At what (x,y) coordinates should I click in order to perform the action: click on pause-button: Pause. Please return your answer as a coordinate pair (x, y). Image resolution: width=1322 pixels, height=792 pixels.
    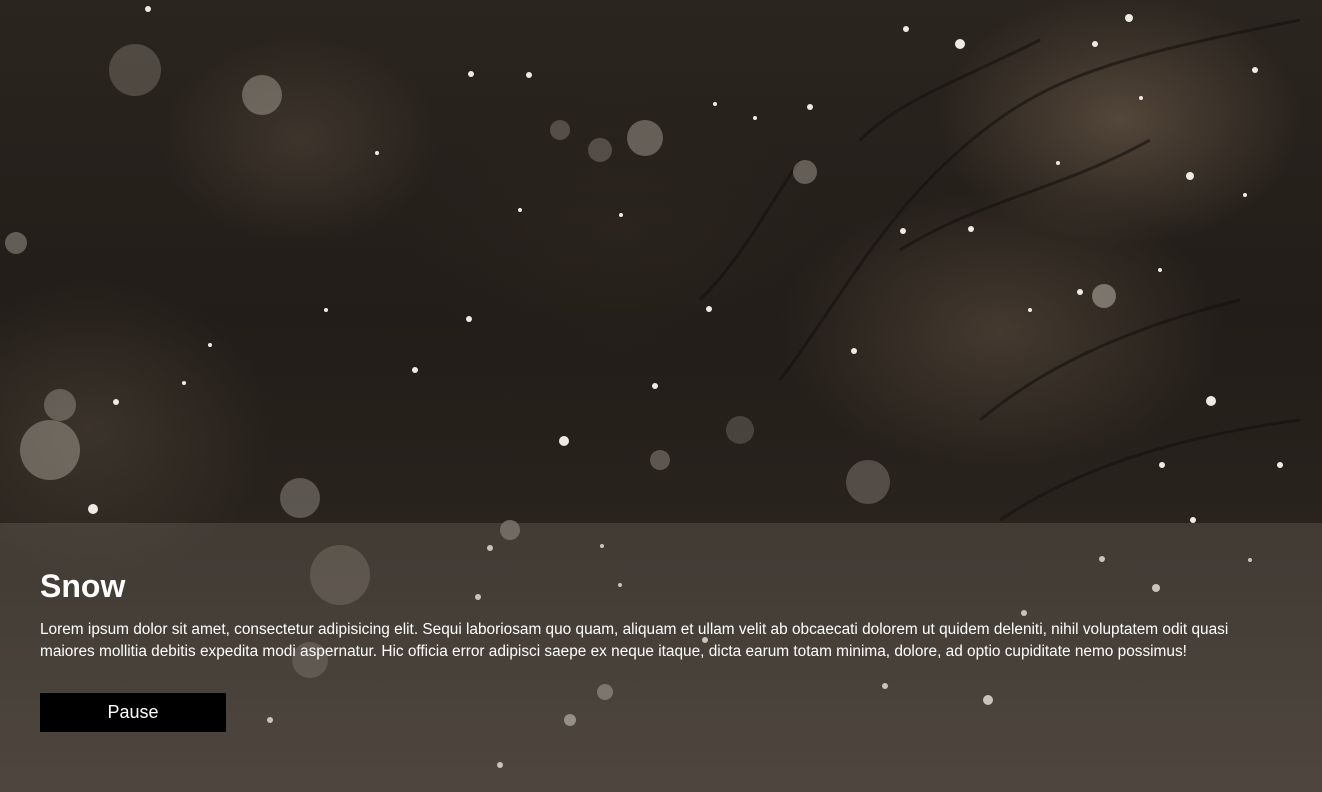
    Looking at the image, I should click on (133, 712).